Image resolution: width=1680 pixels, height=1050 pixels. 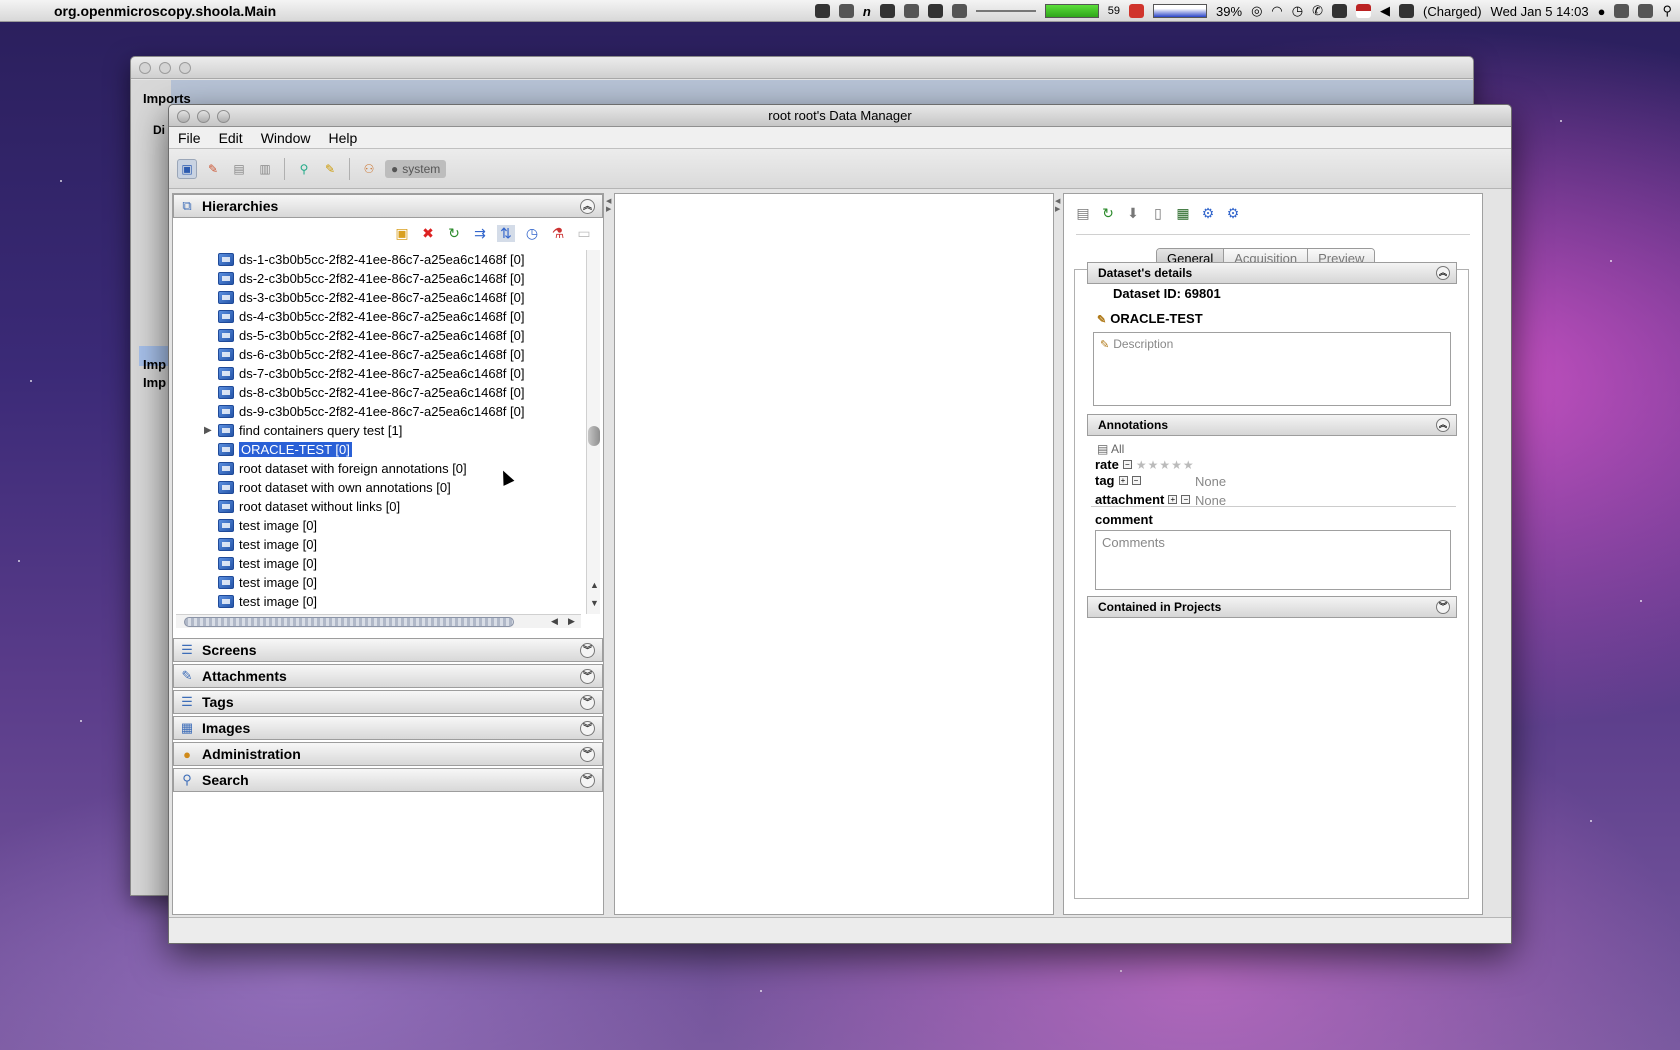 What do you see at coordinates (594, 436) in the screenshot?
I see `vertical-scroll-thumb` at bounding box center [594, 436].